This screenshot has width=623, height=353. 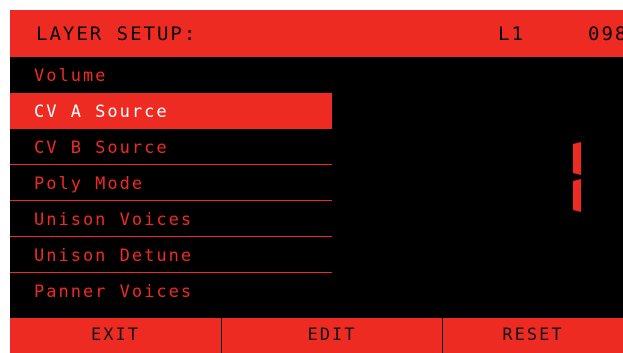 What do you see at coordinates (332, 335) in the screenshot?
I see `edit-button: EDIT` at bounding box center [332, 335].